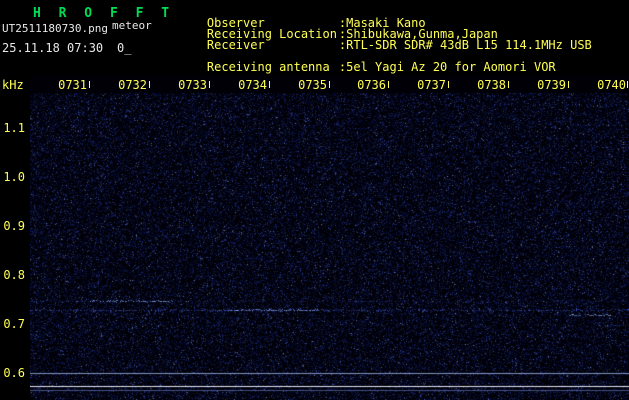 The width and height of the screenshot is (629, 400). What do you see at coordinates (13, 85) in the screenshot?
I see `frequency-unit-label: kHz` at bounding box center [13, 85].